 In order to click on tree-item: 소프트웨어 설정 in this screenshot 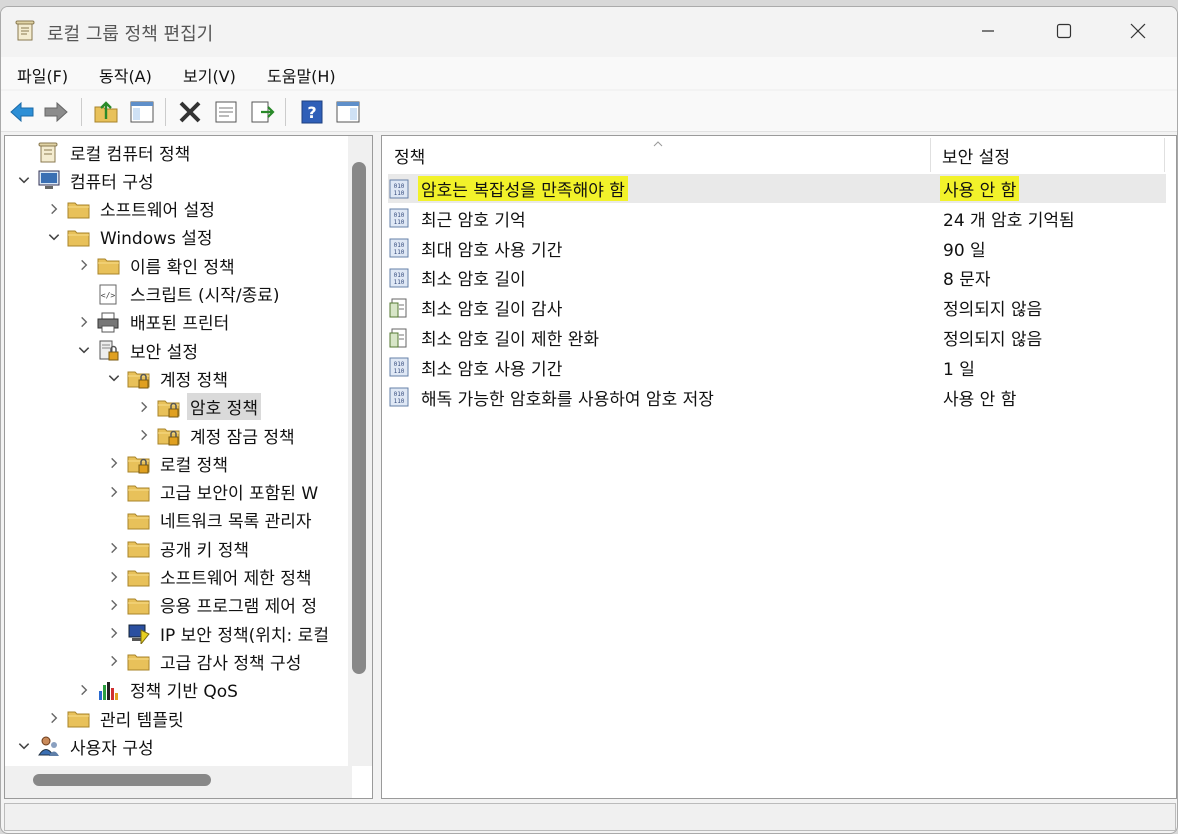, I will do `click(131, 209)`.